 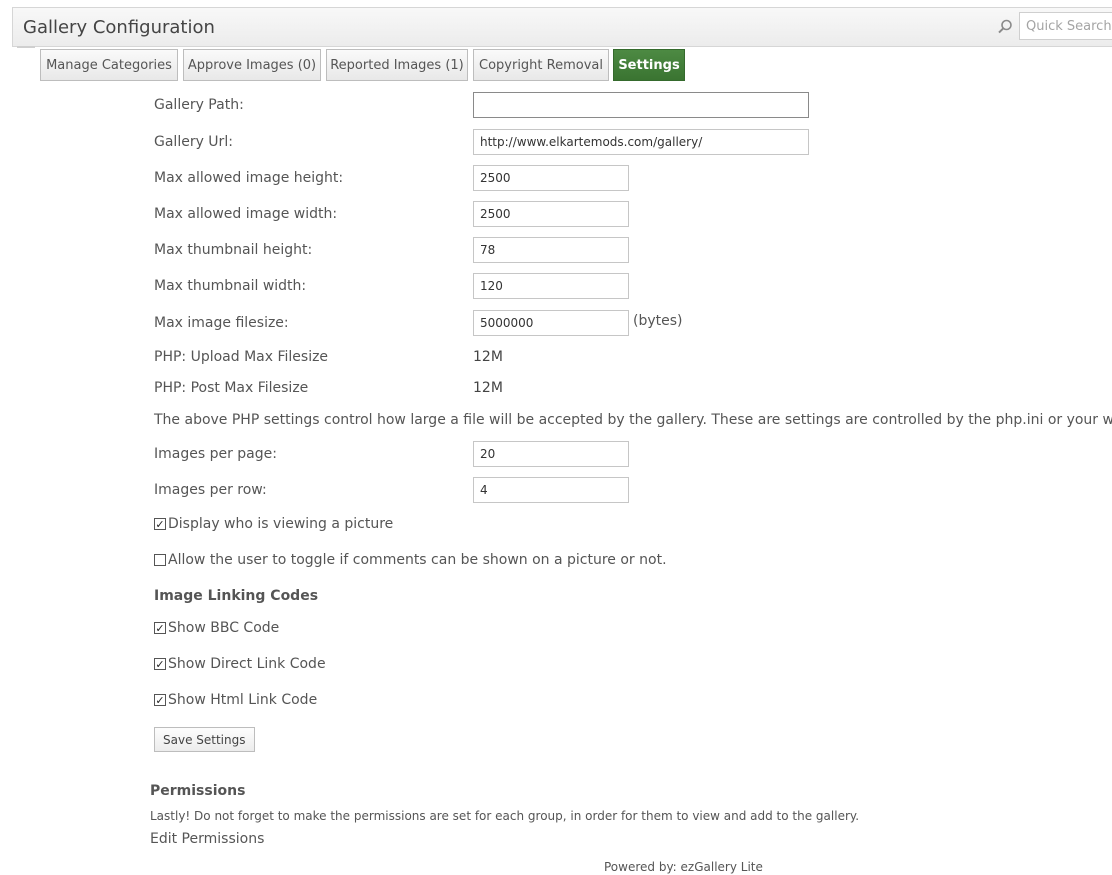 I want to click on max-filesize-input, so click(x=551, y=323).